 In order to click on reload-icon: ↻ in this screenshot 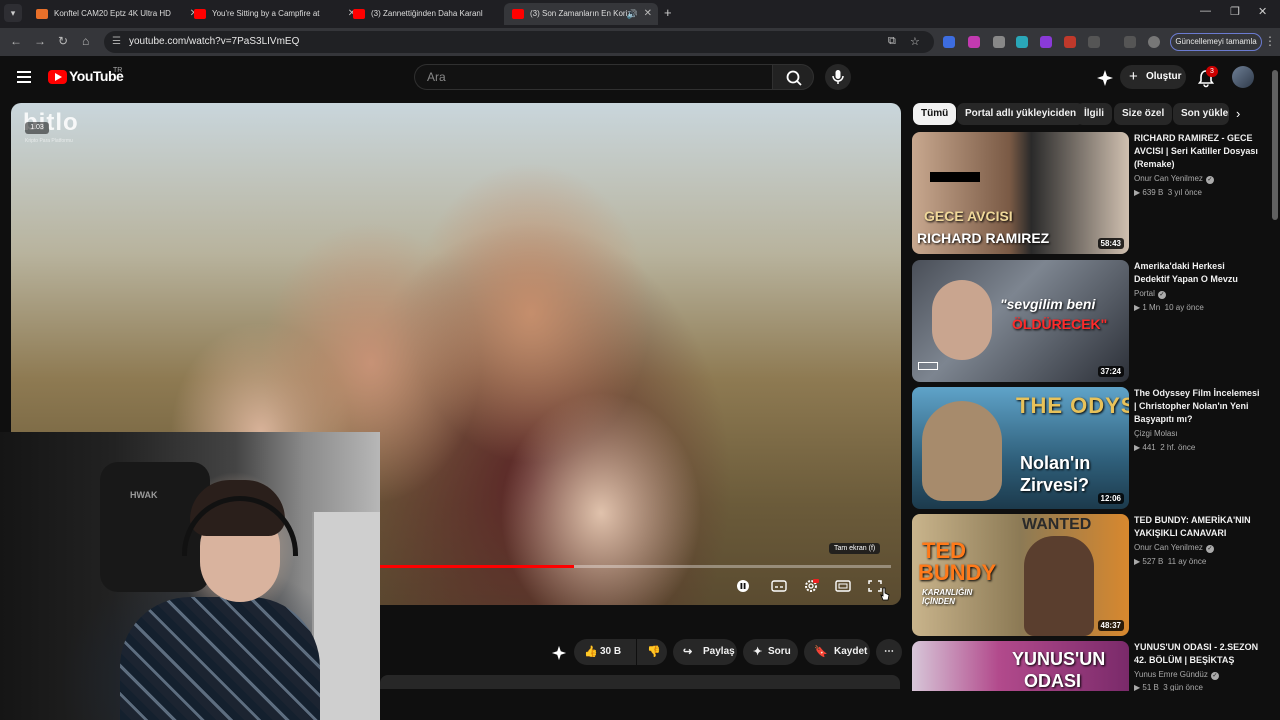, I will do `click(63, 41)`.